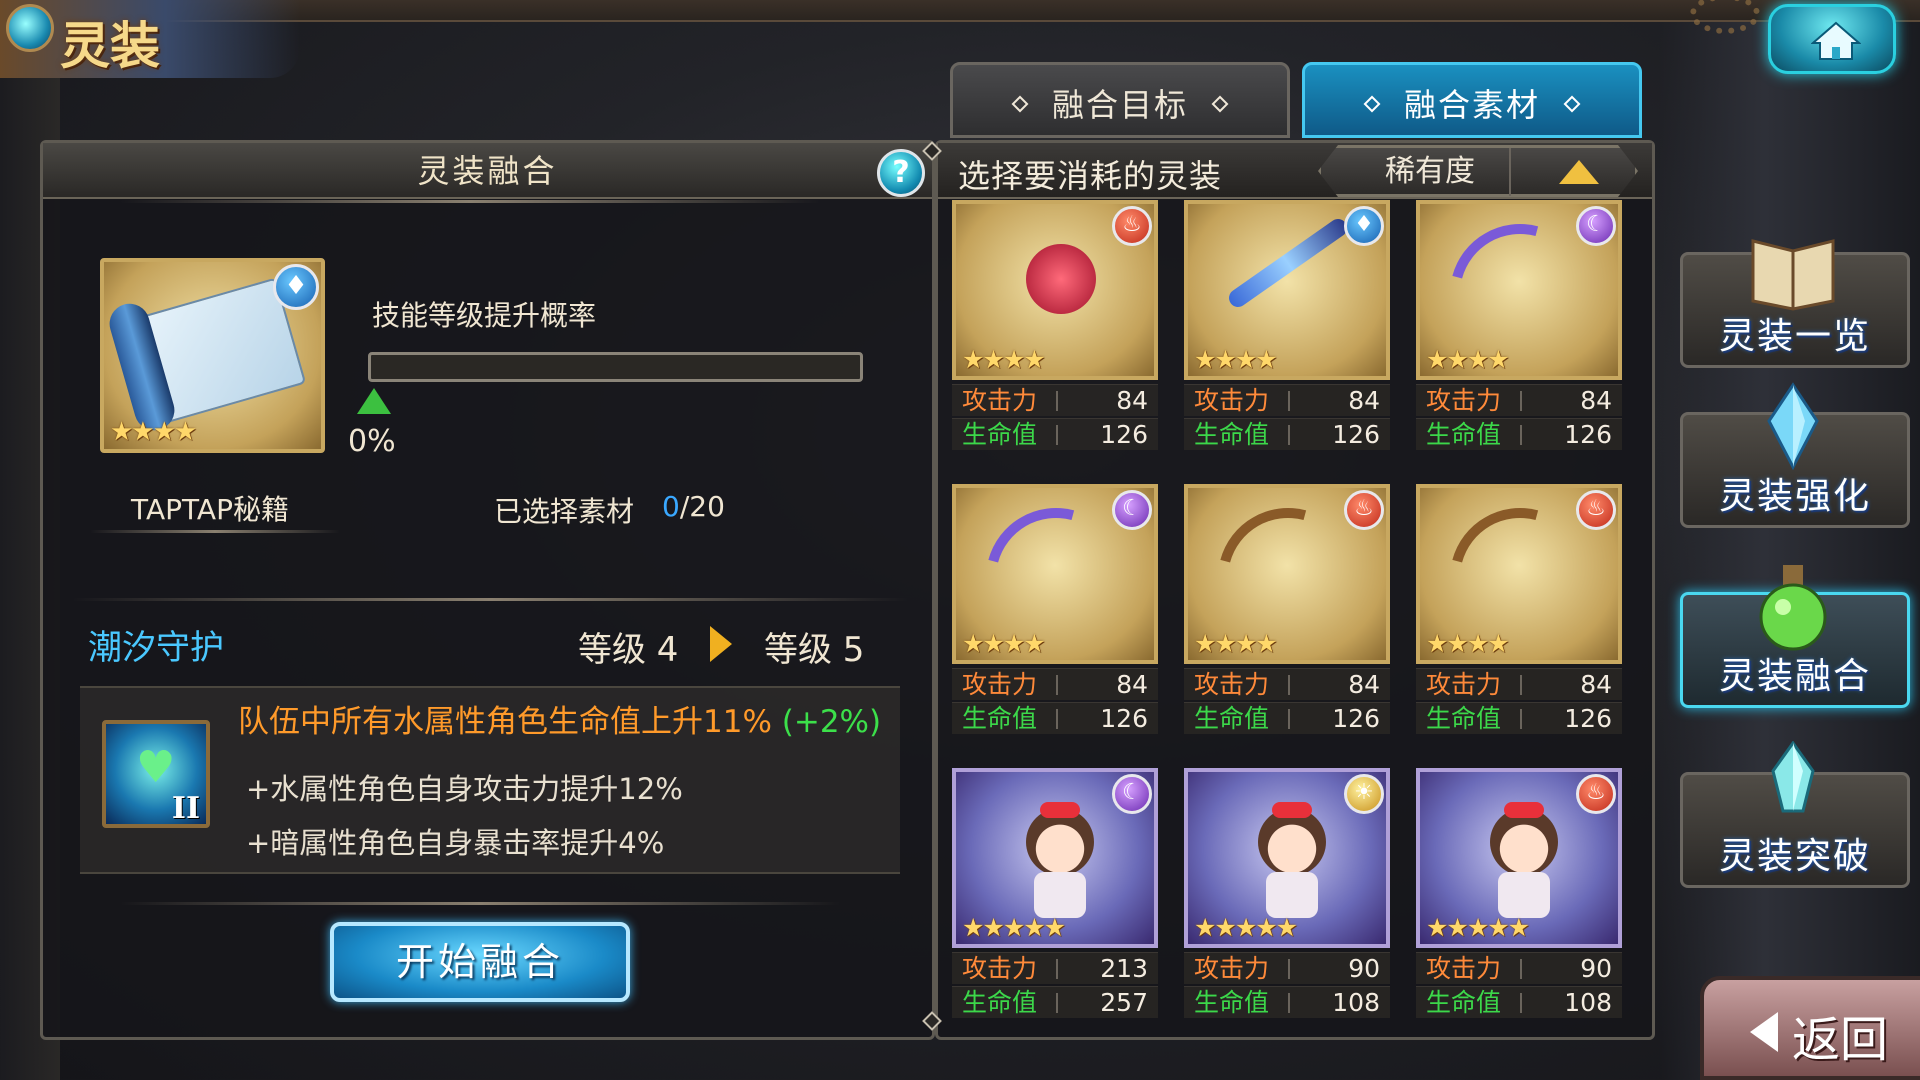 This screenshot has height=1080, width=1920. I want to click on tab-fusion-material: 融合素材, so click(1472, 100).